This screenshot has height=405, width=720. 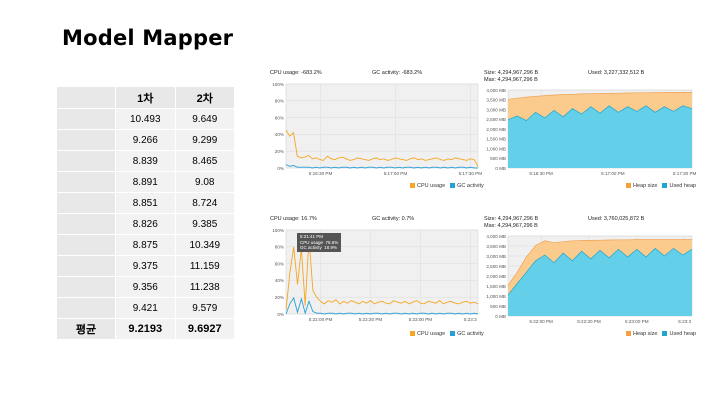 I want to click on table-row: 8.891 9.08, so click(x=146, y=182).